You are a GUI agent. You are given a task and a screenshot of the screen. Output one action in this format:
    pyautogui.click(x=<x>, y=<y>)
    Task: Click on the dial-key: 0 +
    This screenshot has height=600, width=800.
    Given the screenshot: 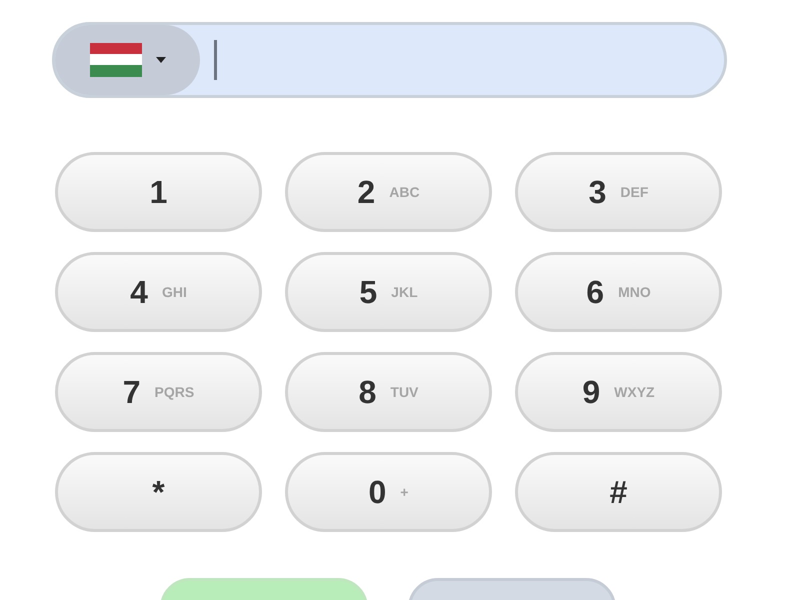 What is the action you would take?
    pyautogui.click(x=388, y=492)
    